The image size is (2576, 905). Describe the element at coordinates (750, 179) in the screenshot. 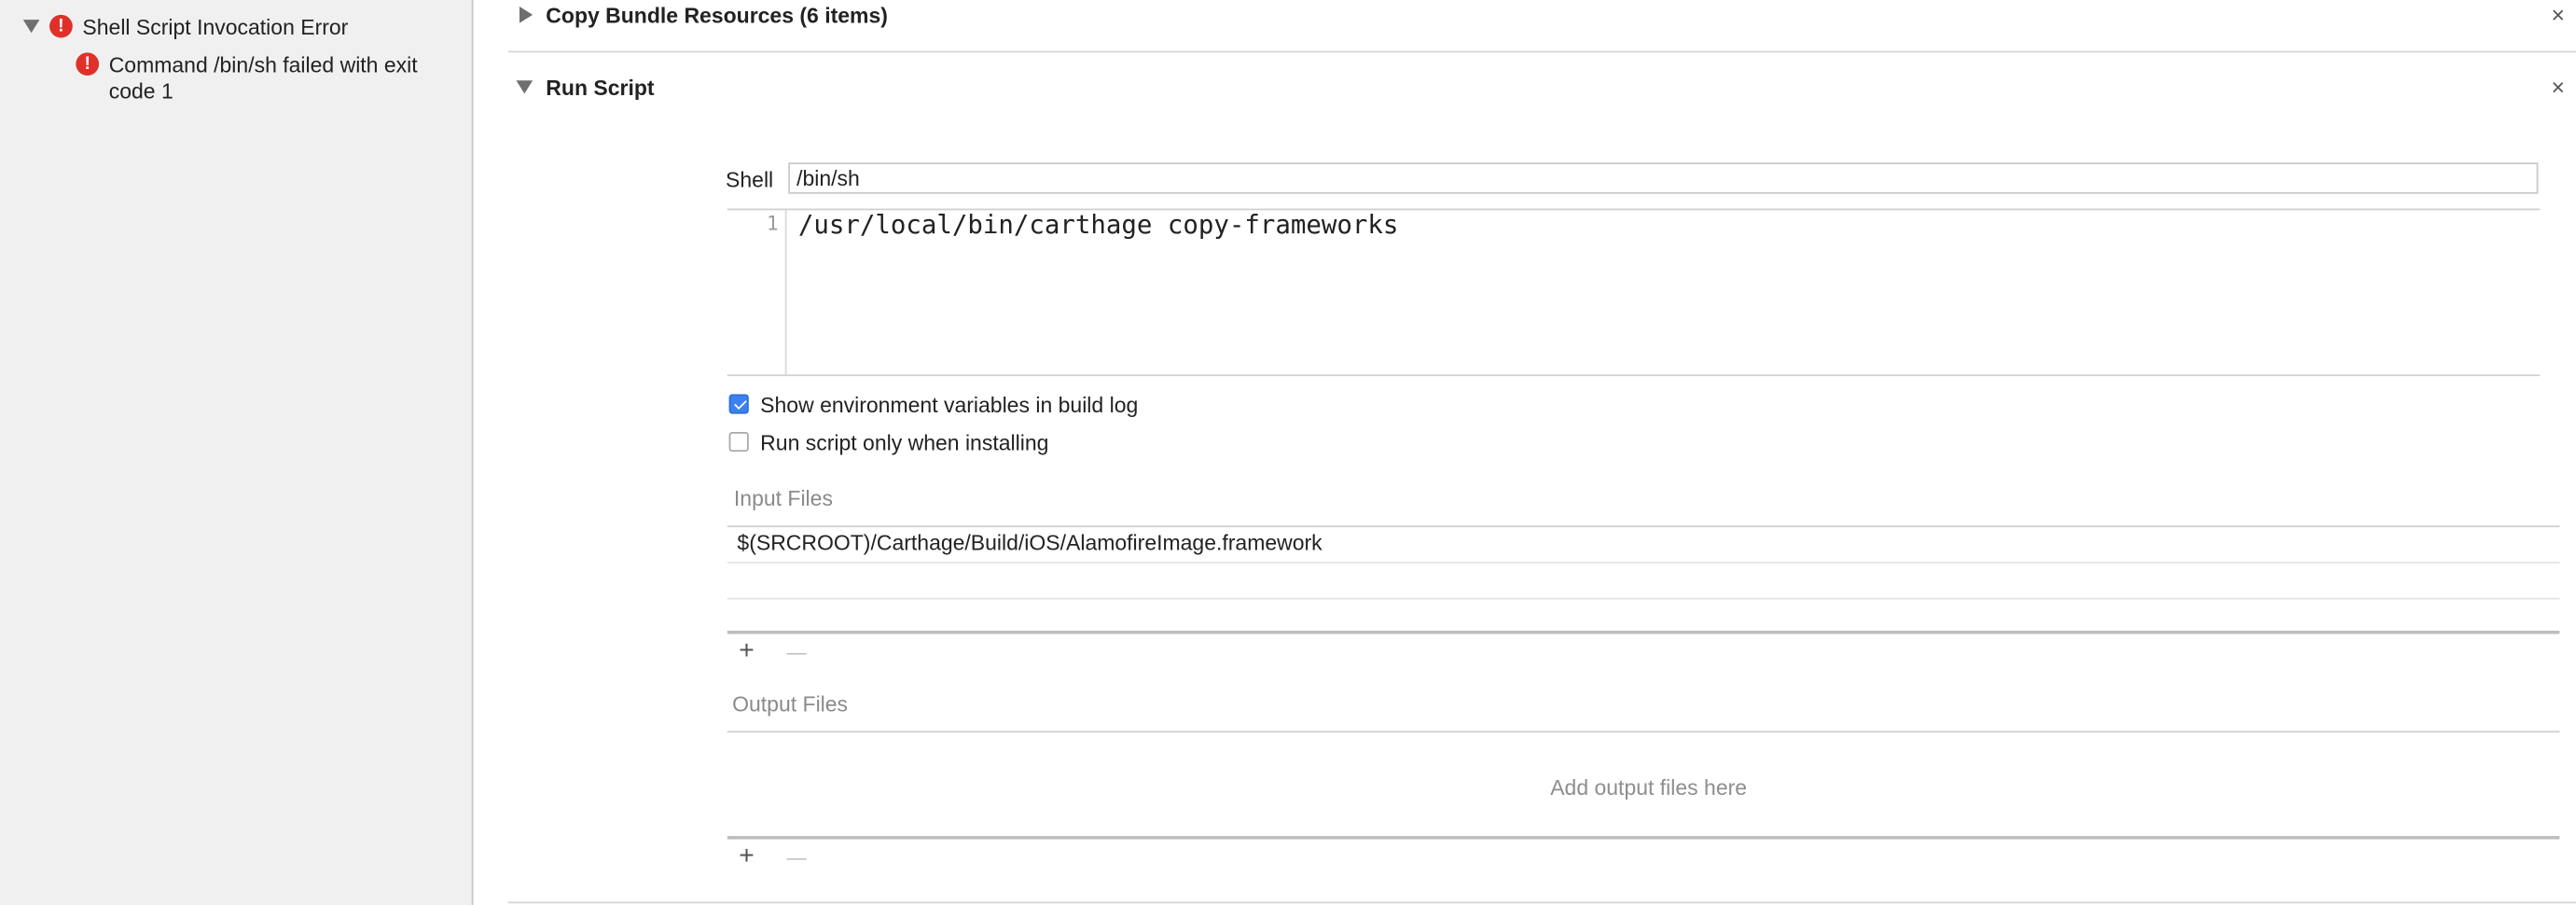

I see `shell-label: Shell` at that location.